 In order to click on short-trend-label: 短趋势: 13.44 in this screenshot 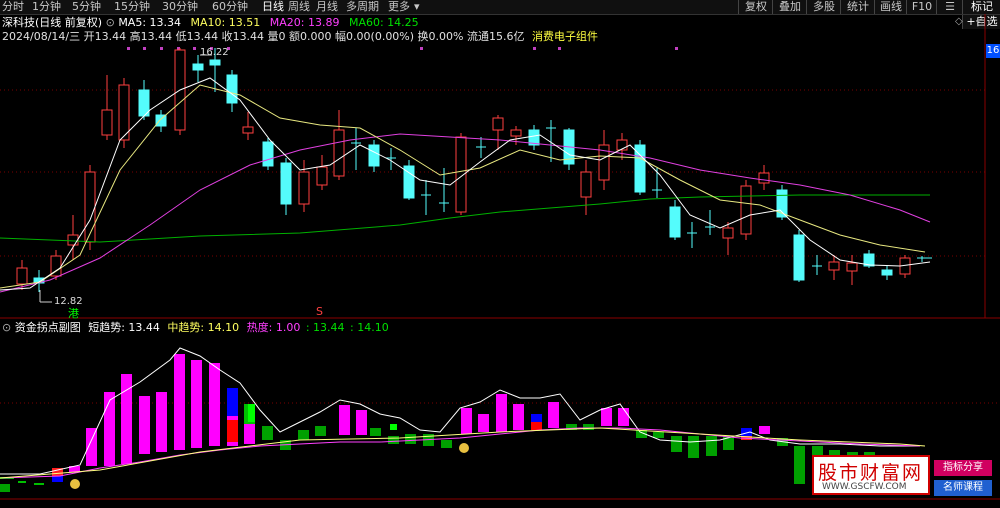, I will do `click(124, 327)`.